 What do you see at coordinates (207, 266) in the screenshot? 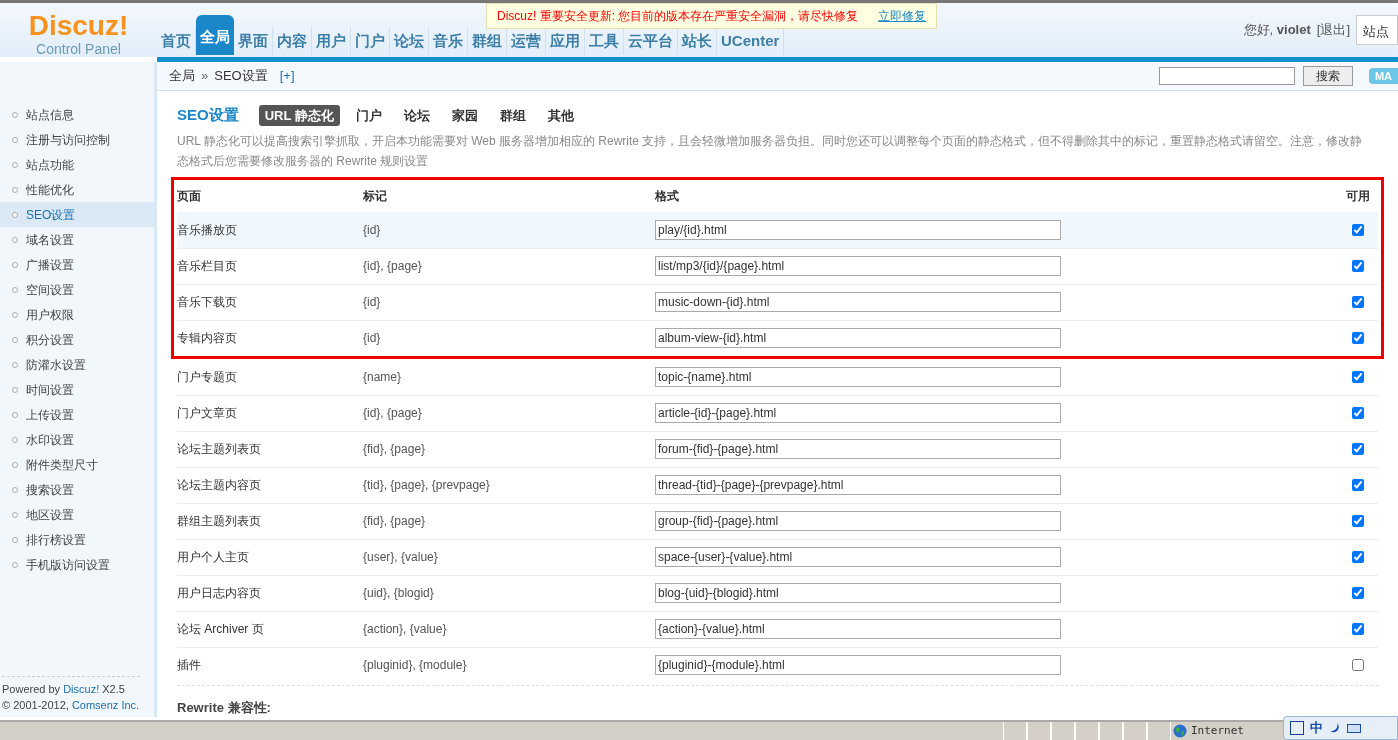
I see `page-cell-text: 音乐栏目页` at bounding box center [207, 266].